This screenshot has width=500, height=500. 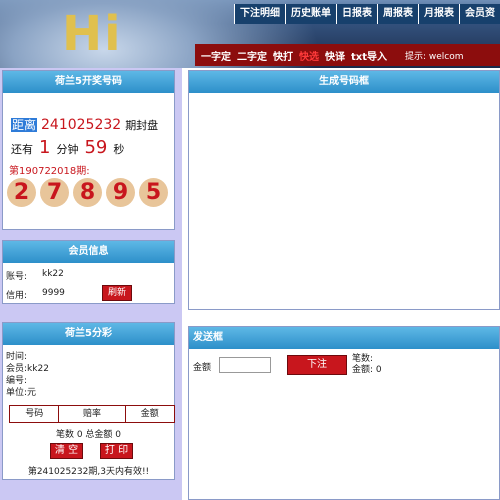 What do you see at coordinates (66, 451) in the screenshot?
I see `clear-button: 清 空` at bounding box center [66, 451].